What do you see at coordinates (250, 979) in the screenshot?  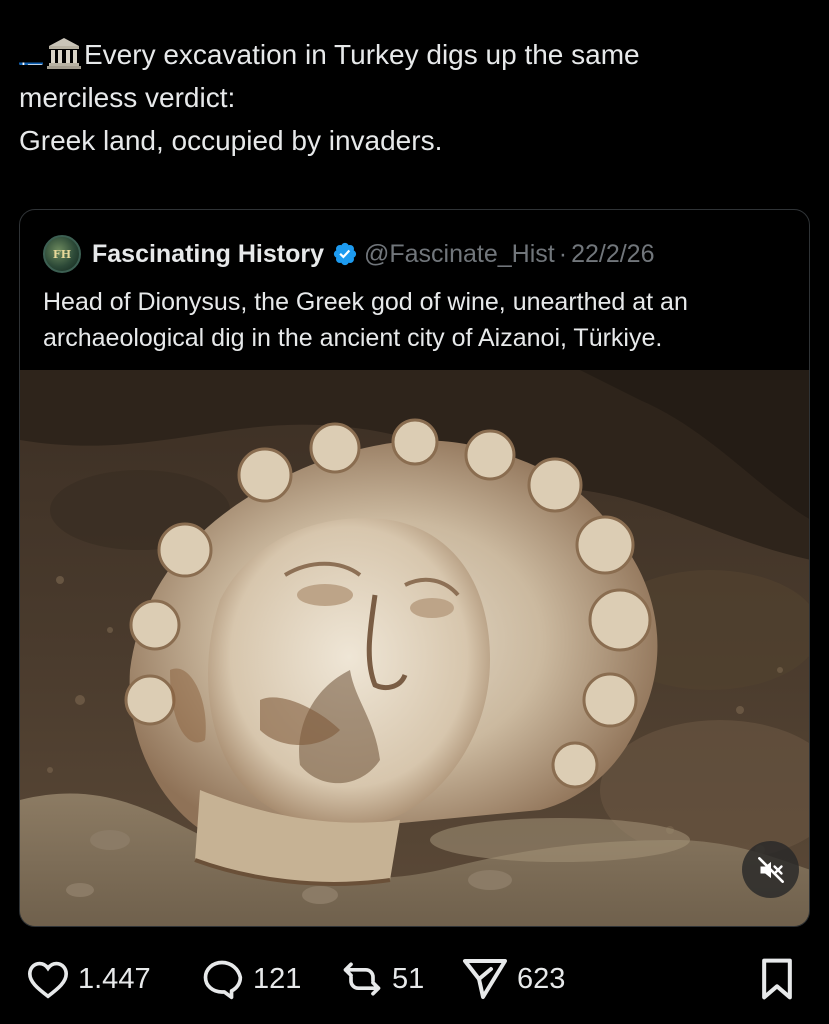 I see `reply-button: 121` at bounding box center [250, 979].